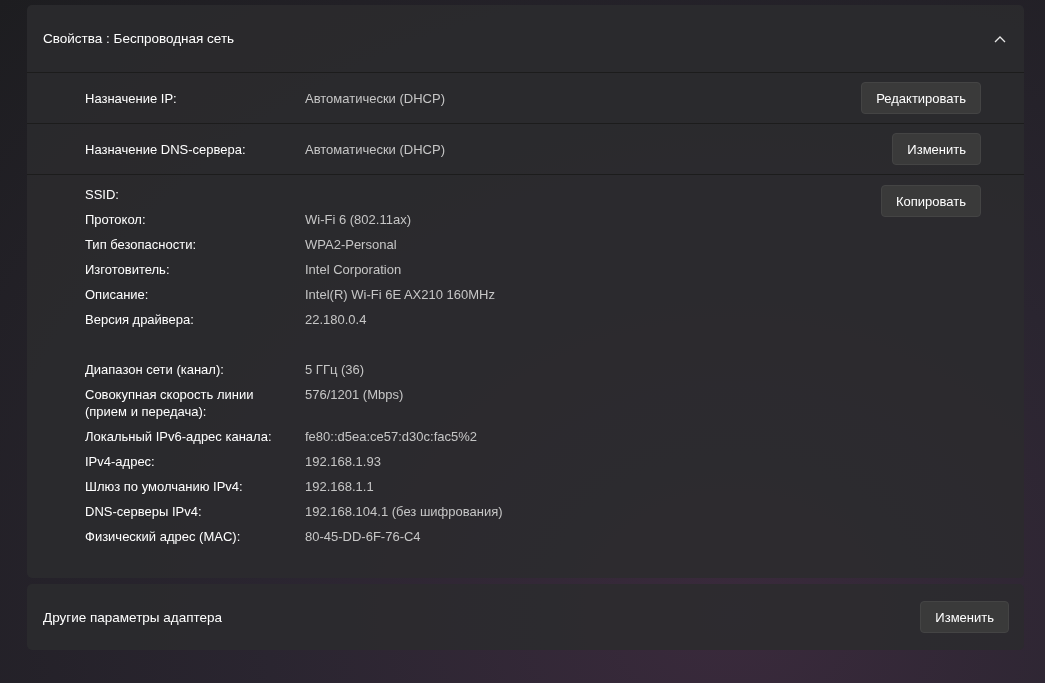 Image resolution: width=1045 pixels, height=683 pixels. Describe the element at coordinates (358, 219) in the screenshot. I see `property-value: Wi-Fi 6 (802.11ax)` at that location.